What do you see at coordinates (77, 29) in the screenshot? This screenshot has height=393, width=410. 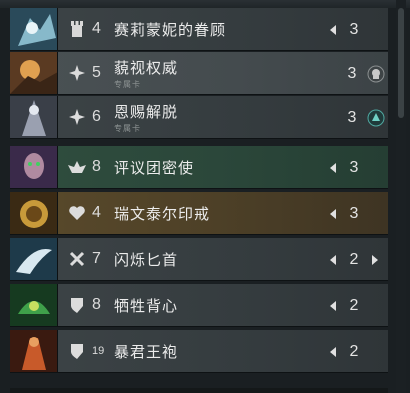 I see `tower-icon` at bounding box center [77, 29].